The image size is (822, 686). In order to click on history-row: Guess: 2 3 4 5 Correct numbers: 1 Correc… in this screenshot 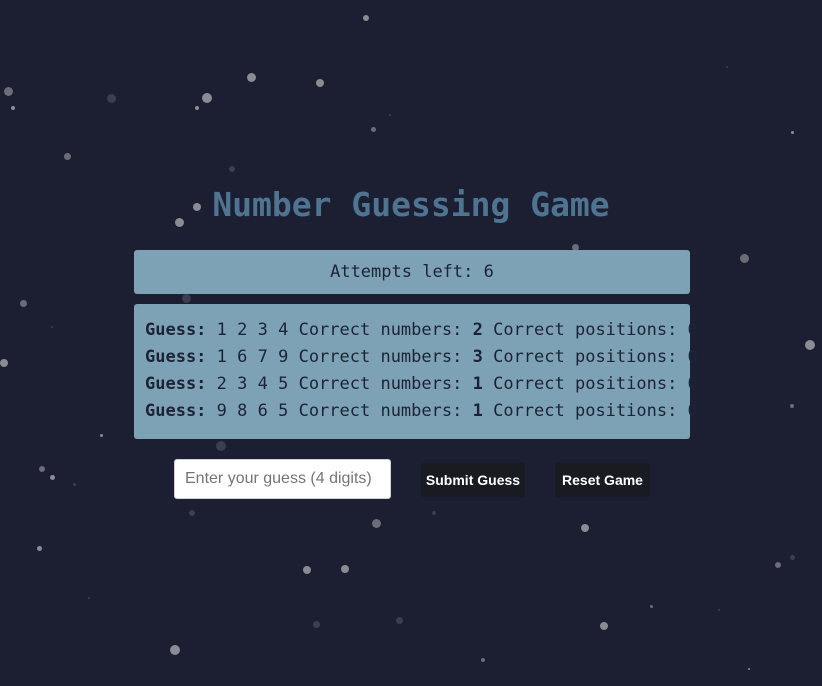, I will do `click(421, 384)`.